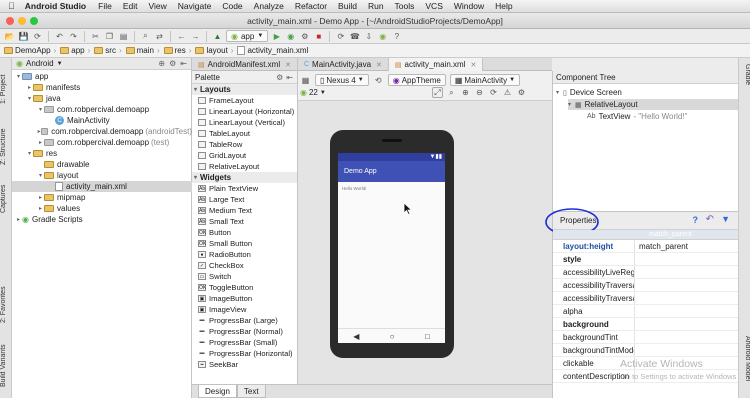 Image resolution: width=750 pixels, height=398 pixels. Describe the element at coordinates (244, 210) in the screenshot. I see `palette-item: Ab Medium Text` at that location.